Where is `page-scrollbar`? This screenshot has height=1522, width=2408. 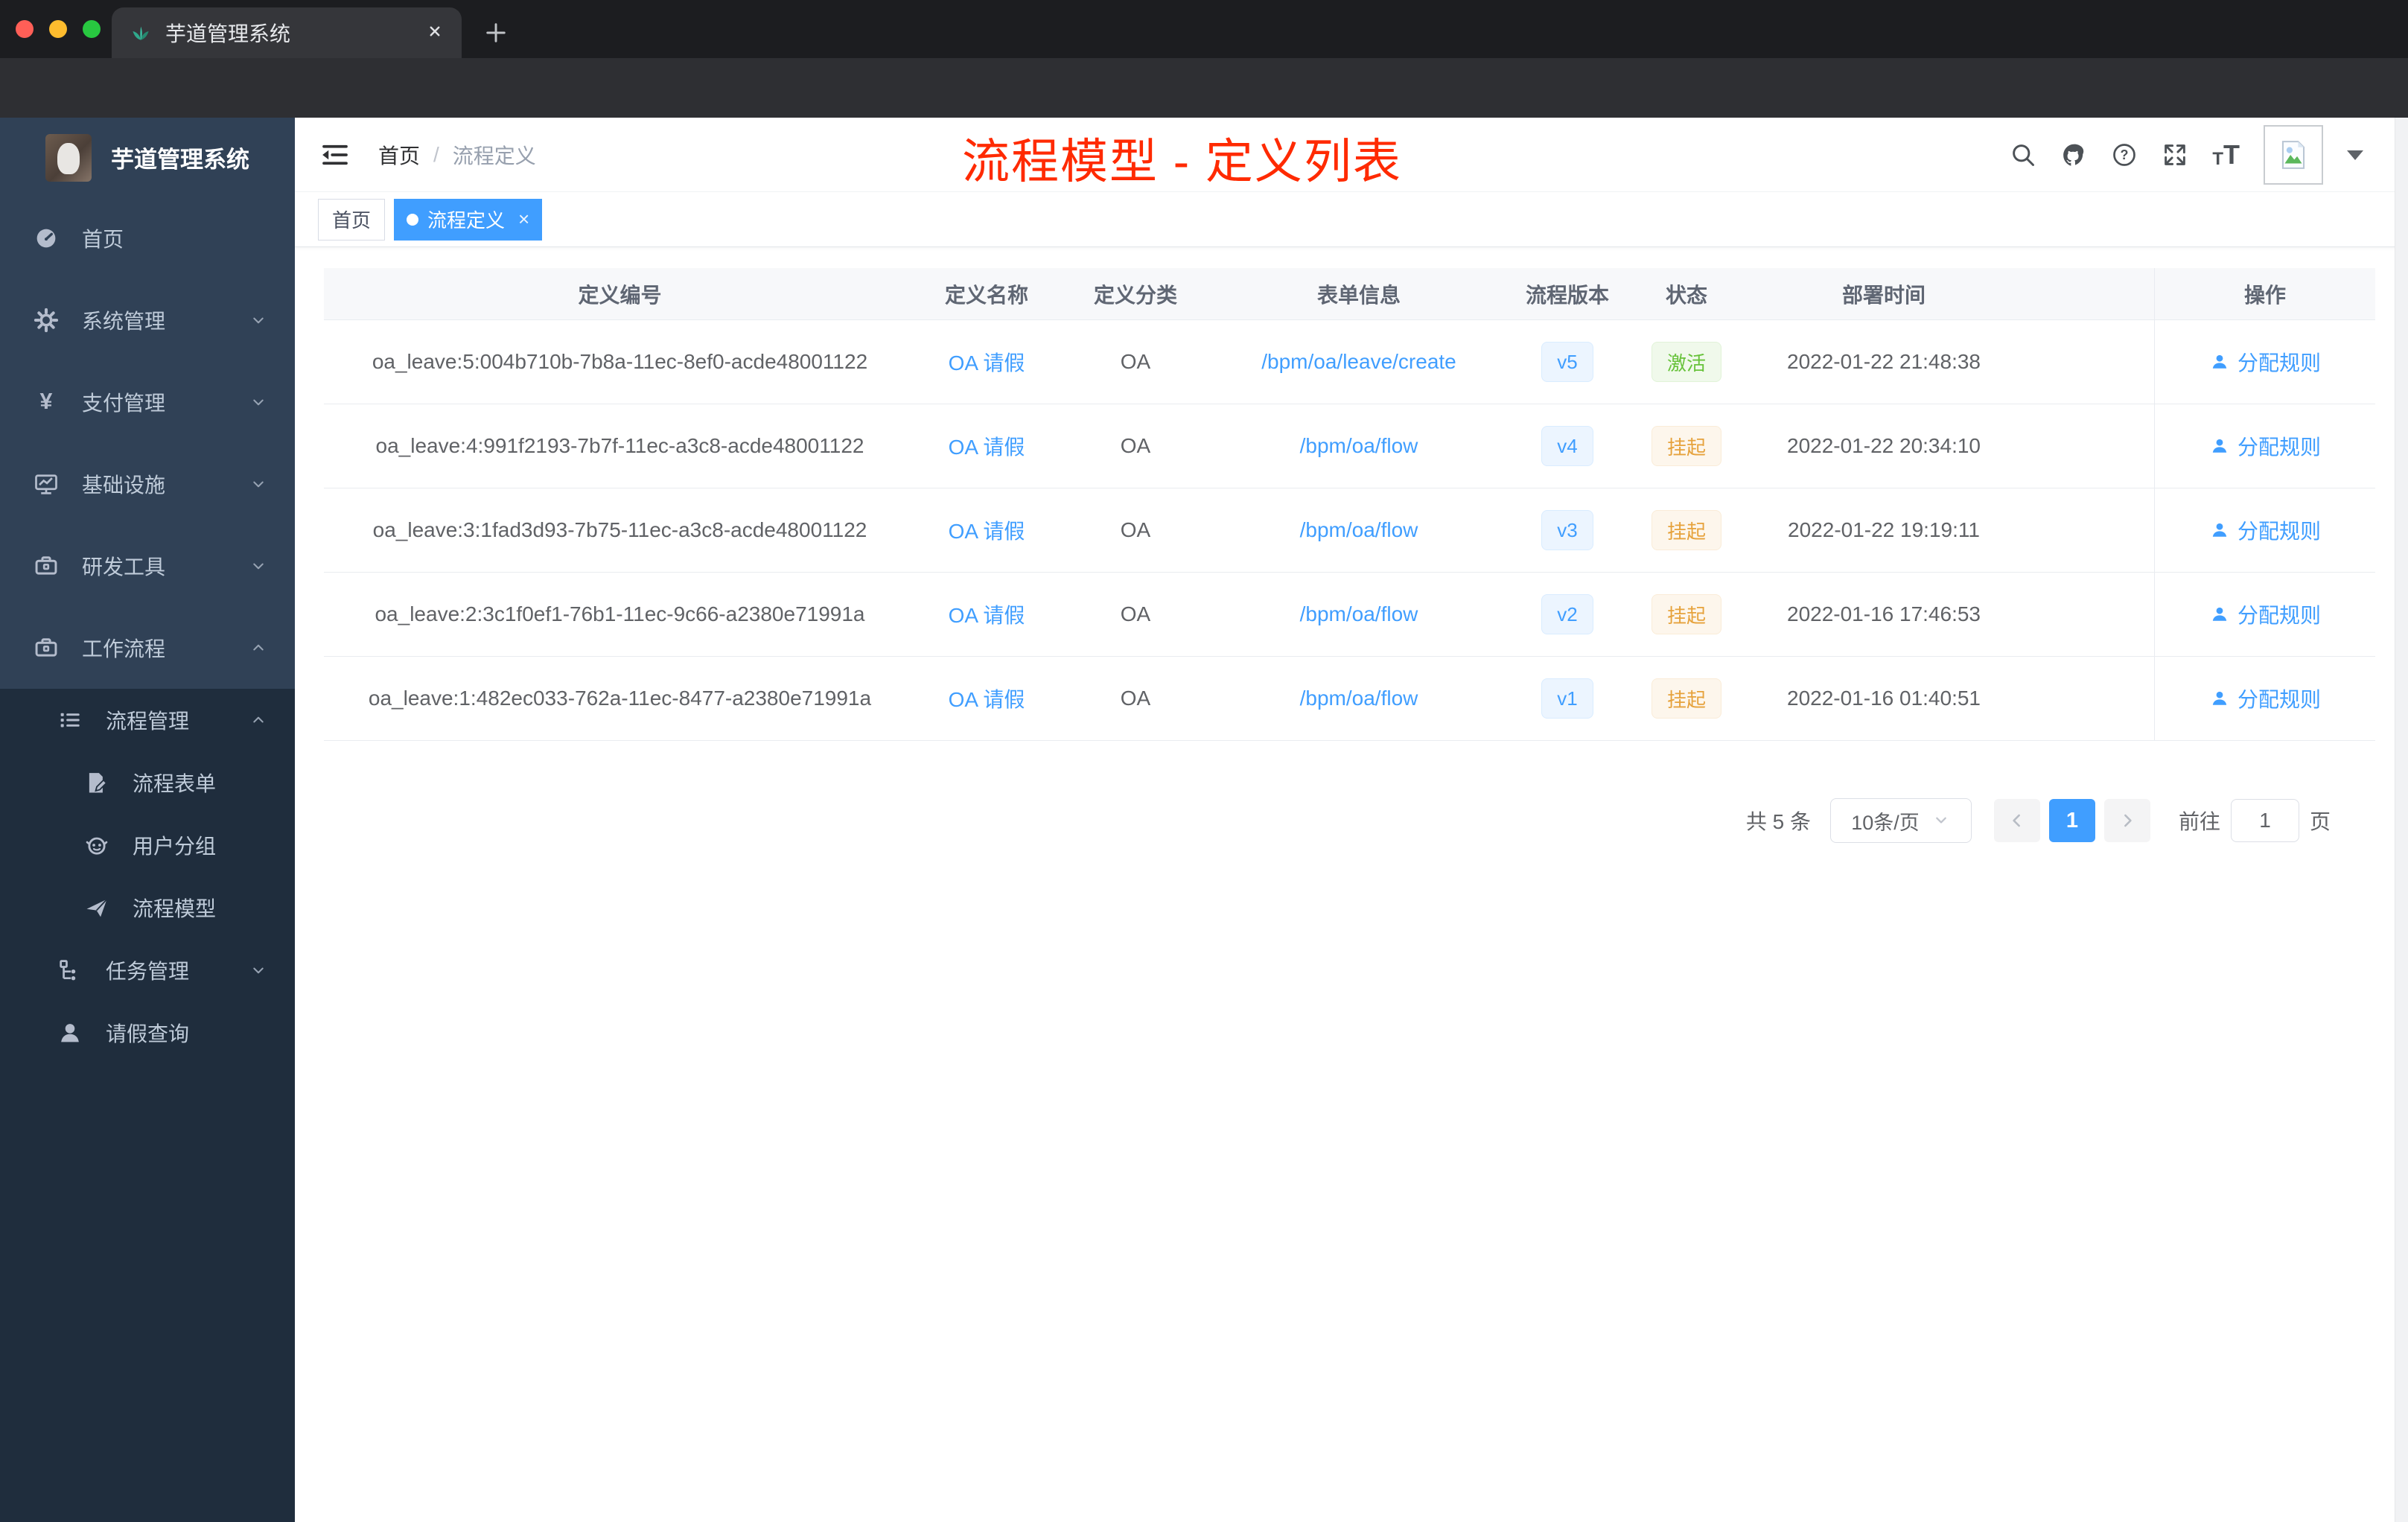 page-scrollbar is located at coordinates (2401, 820).